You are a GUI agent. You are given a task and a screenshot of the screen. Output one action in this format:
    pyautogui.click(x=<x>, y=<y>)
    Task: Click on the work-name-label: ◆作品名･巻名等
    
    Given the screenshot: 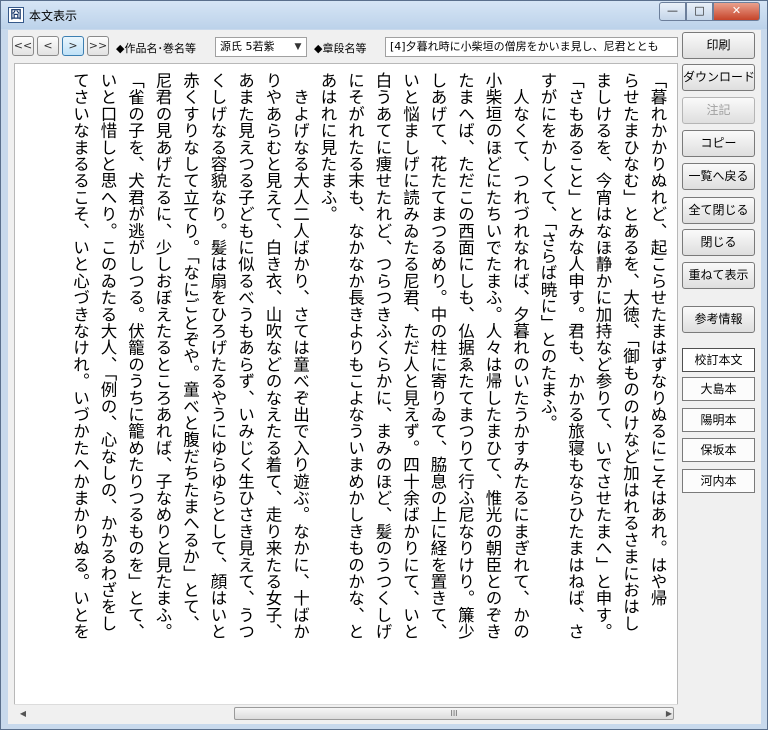 What is the action you would take?
    pyautogui.click(x=156, y=48)
    